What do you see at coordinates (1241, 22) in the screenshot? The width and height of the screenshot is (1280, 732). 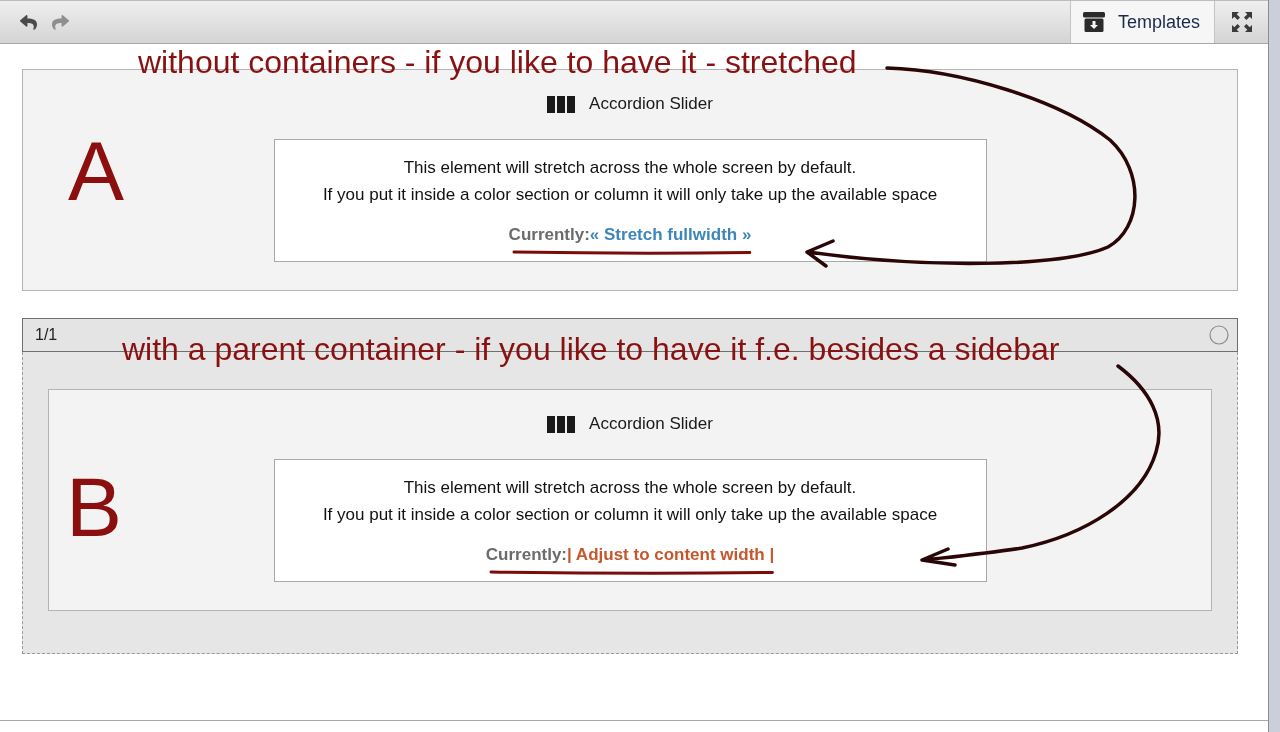 I see `fullscreen-icon` at bounding box center [1241, 22].